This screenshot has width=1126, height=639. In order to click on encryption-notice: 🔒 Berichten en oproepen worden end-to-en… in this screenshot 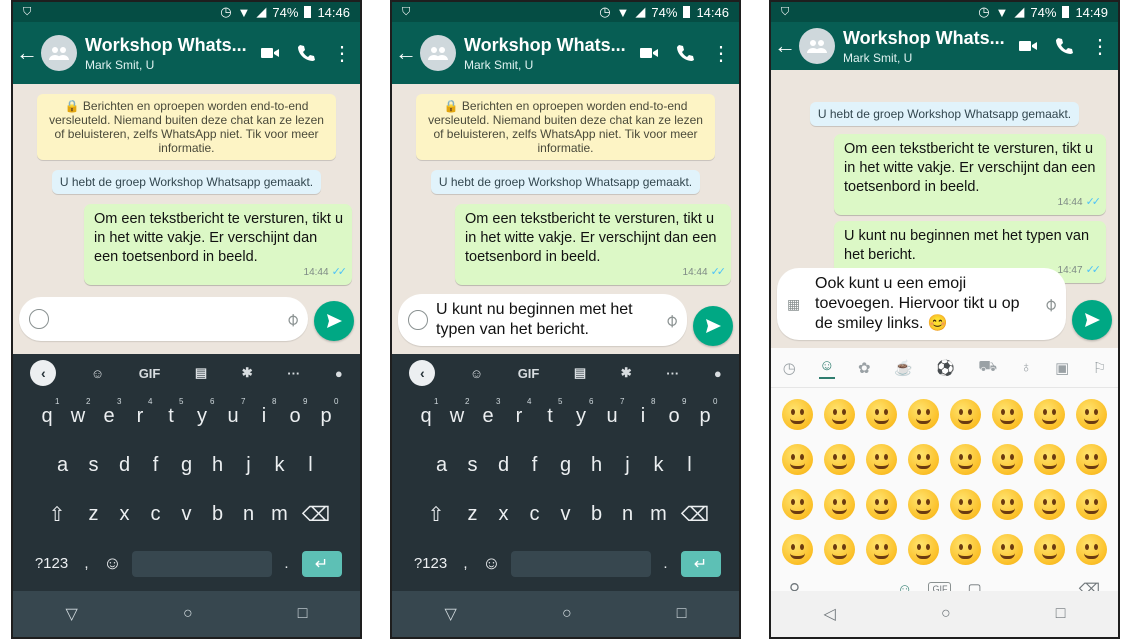, I will do `click(186, 127)`.